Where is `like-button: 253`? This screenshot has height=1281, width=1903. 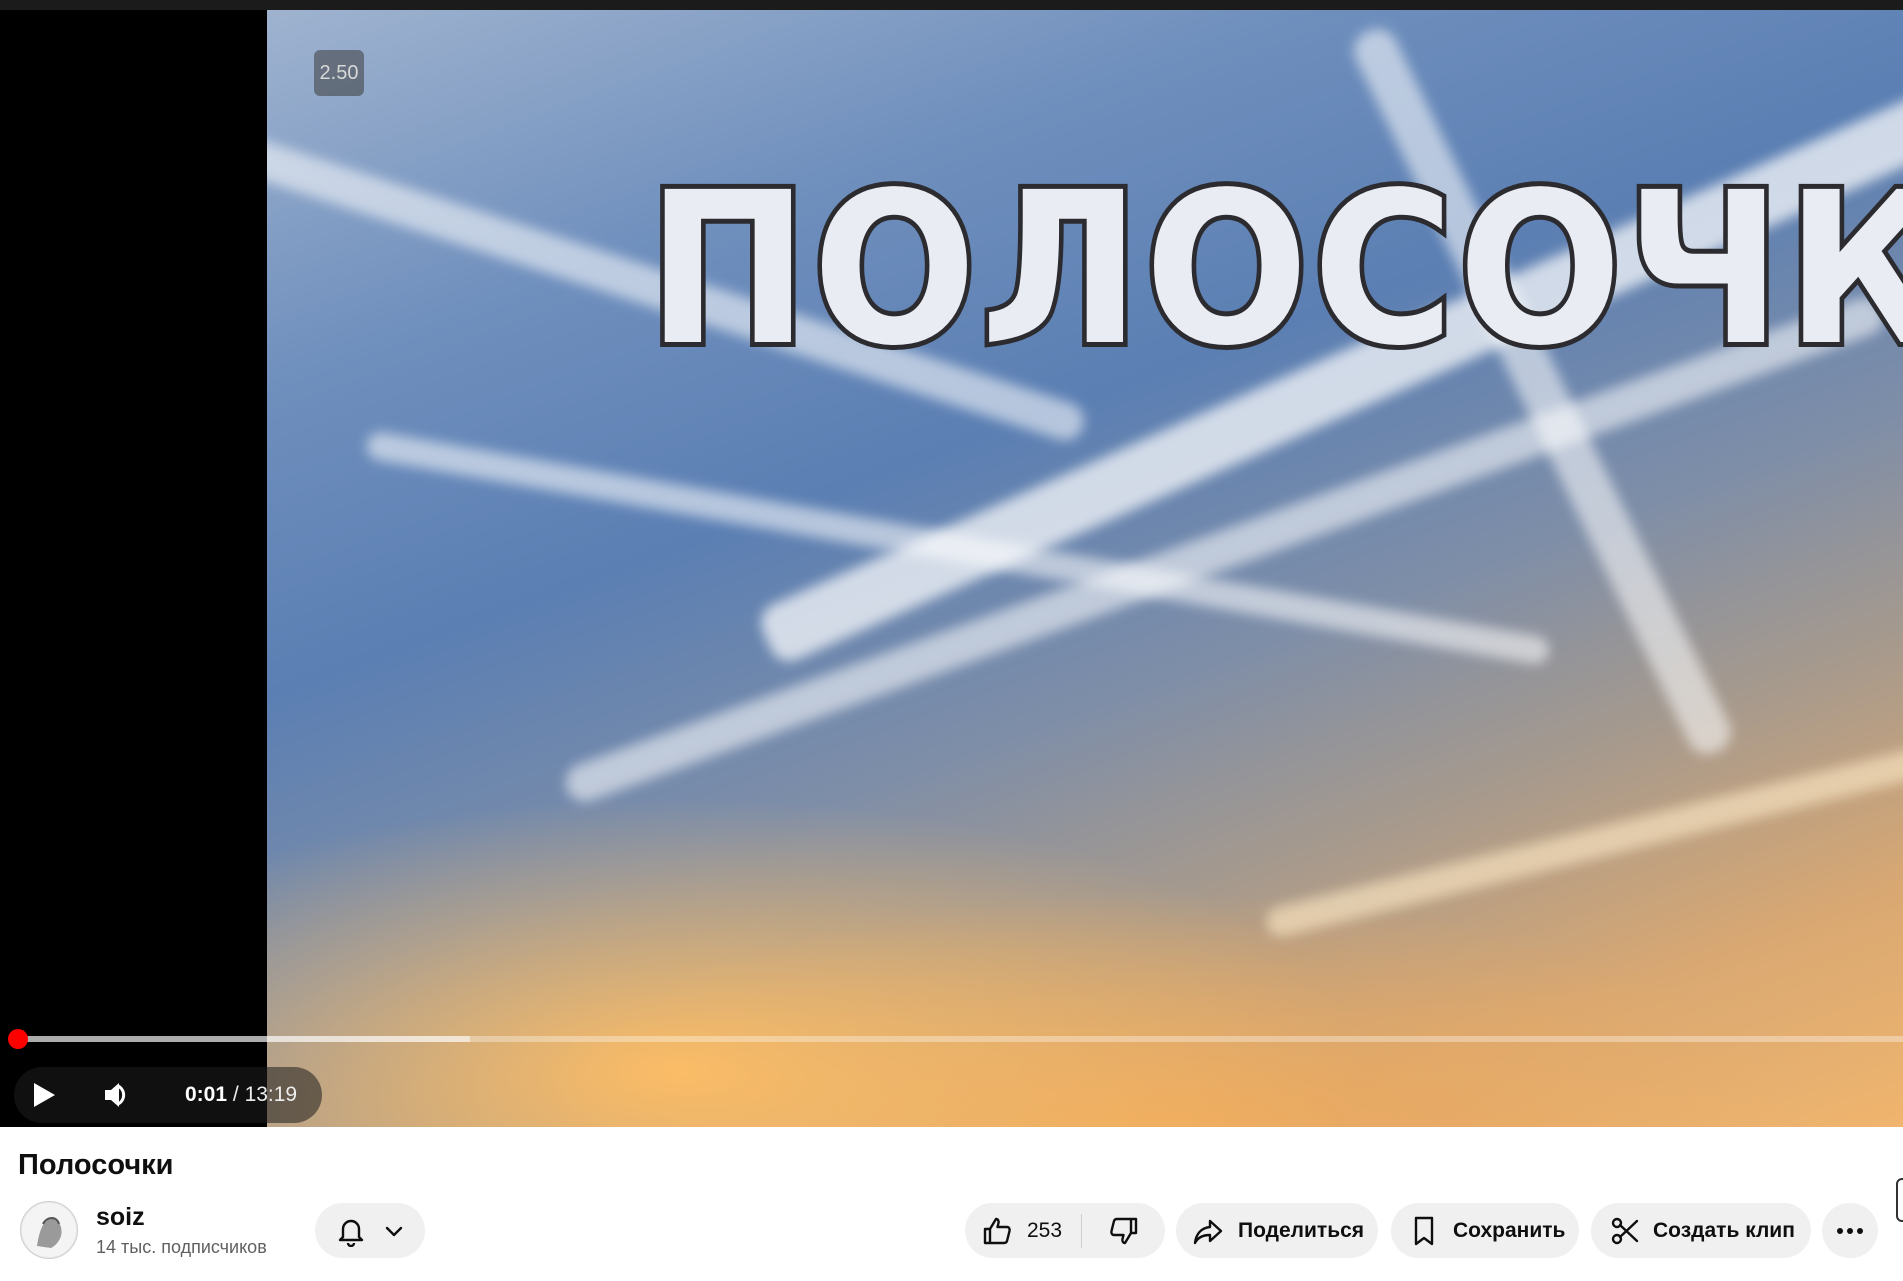
like-button: 253 is located at coordinates (1023, 1231).